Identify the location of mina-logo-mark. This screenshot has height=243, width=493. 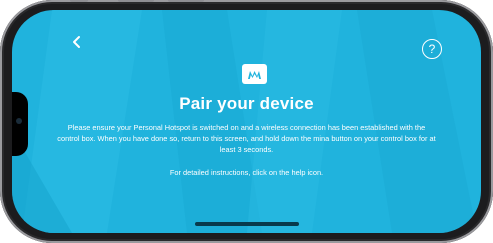
(254, 74).